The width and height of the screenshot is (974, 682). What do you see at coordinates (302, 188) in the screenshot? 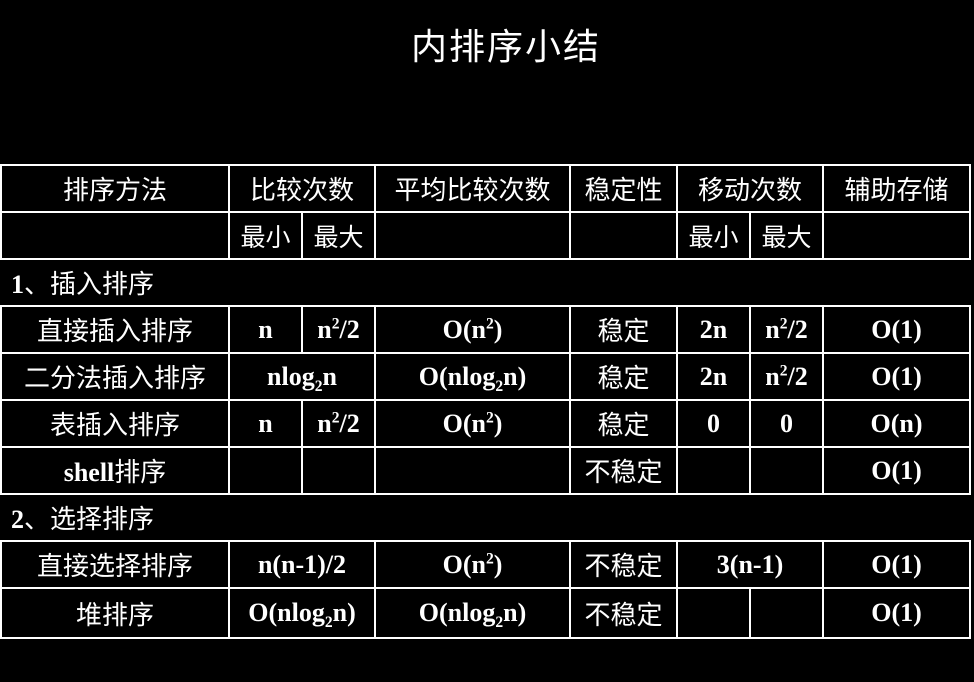
I see `header-compare: 比较次数` at bounding box center [302, 188].